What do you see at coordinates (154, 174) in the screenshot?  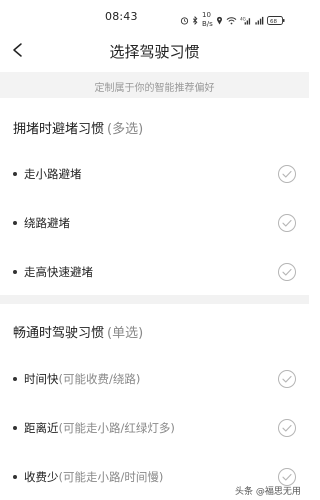 I see `option-small-roads: 走小路避堵` at bounding box center [154, 174].